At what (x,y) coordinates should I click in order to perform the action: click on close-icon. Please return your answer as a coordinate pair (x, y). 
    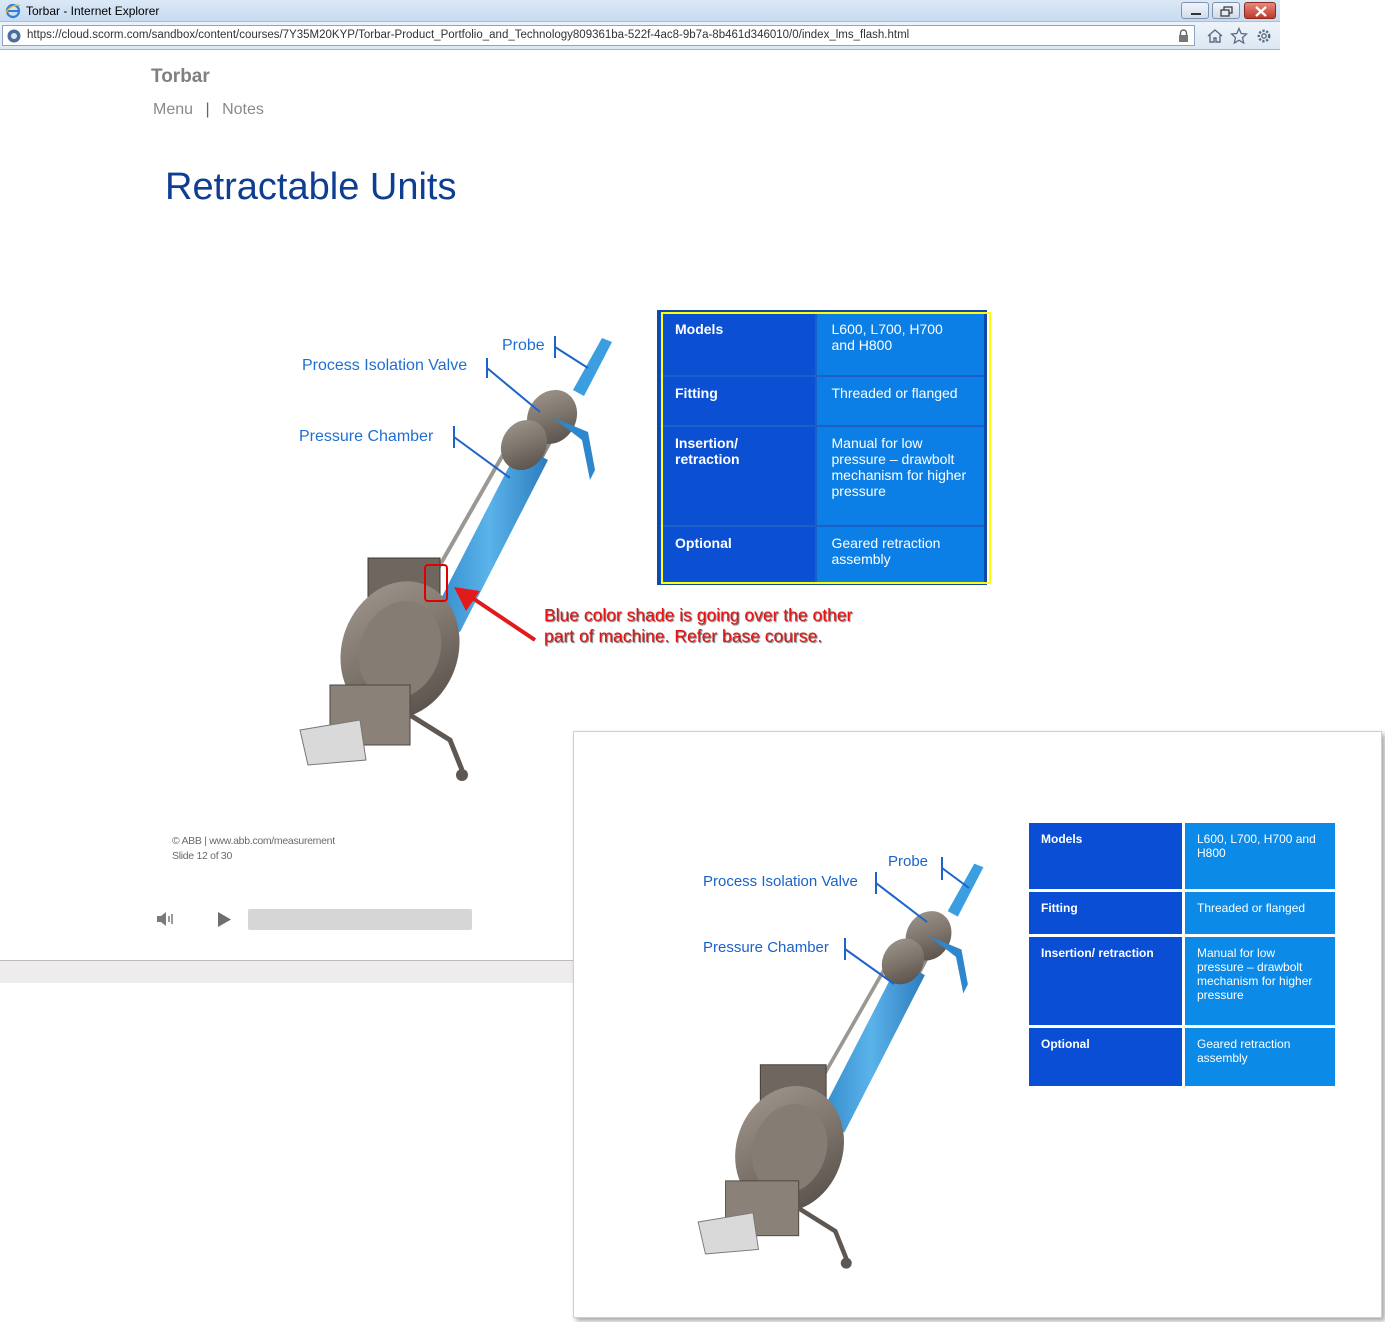
    Looking at the image, I should click on (1261, 11).